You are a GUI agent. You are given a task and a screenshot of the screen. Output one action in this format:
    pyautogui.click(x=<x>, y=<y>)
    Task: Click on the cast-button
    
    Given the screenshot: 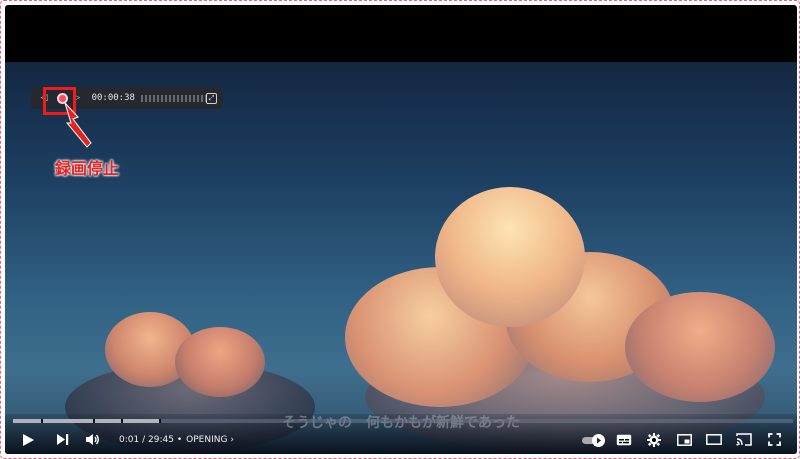 What is the action you would take?
    pyautogui.click(x=744, y=439)
    